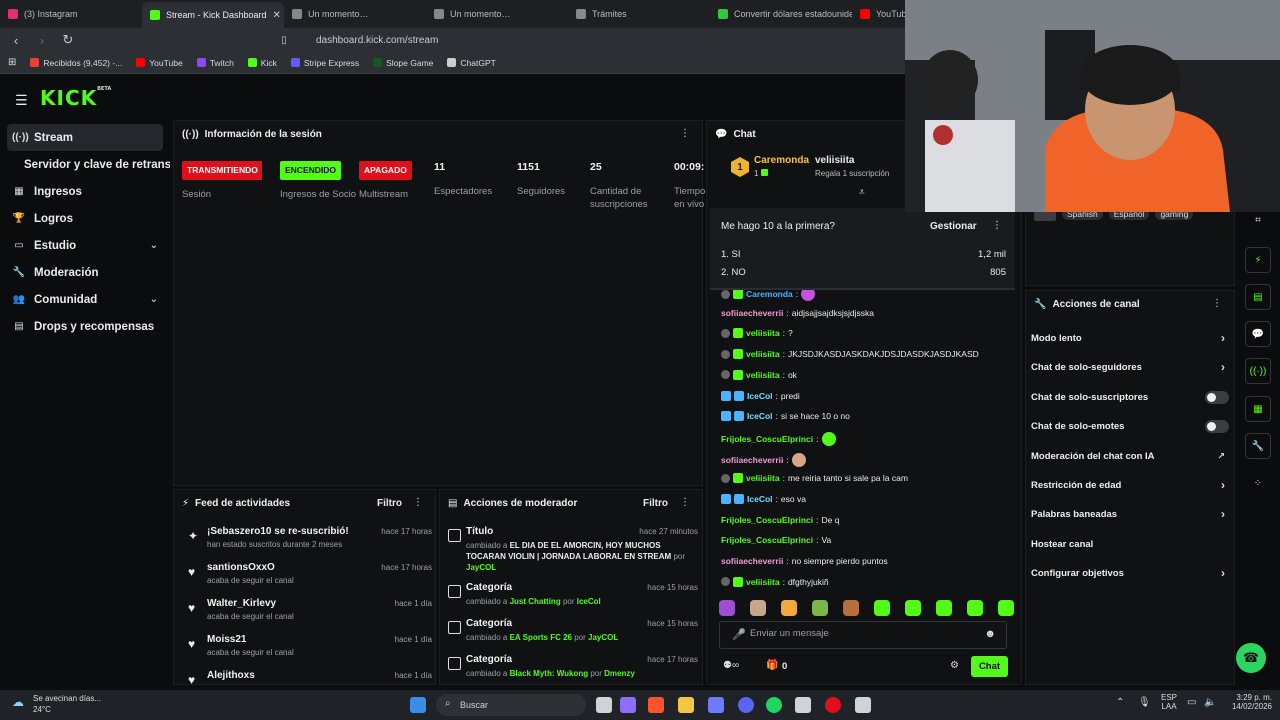  I want to click on sidebar-item: ▤ Drops y recompensas, so click(85, 326).